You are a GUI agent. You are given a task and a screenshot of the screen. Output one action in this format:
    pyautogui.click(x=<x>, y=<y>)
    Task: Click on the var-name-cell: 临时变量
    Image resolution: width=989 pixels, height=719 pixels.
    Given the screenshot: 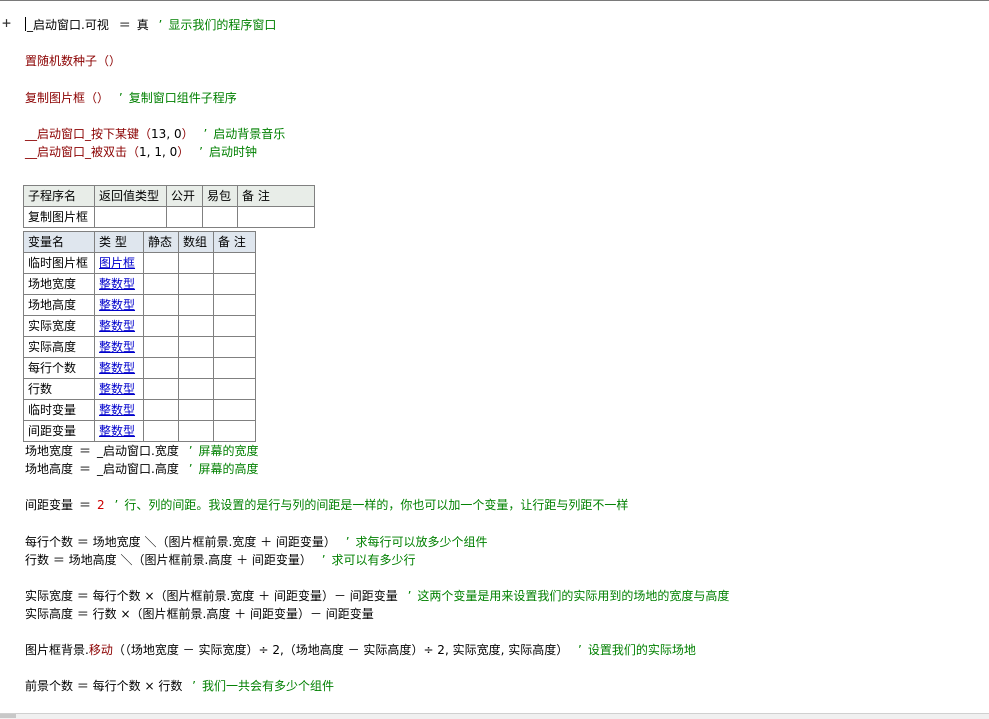 What is the action you would take?
    pyautogui.click(x=59, y=410)
    